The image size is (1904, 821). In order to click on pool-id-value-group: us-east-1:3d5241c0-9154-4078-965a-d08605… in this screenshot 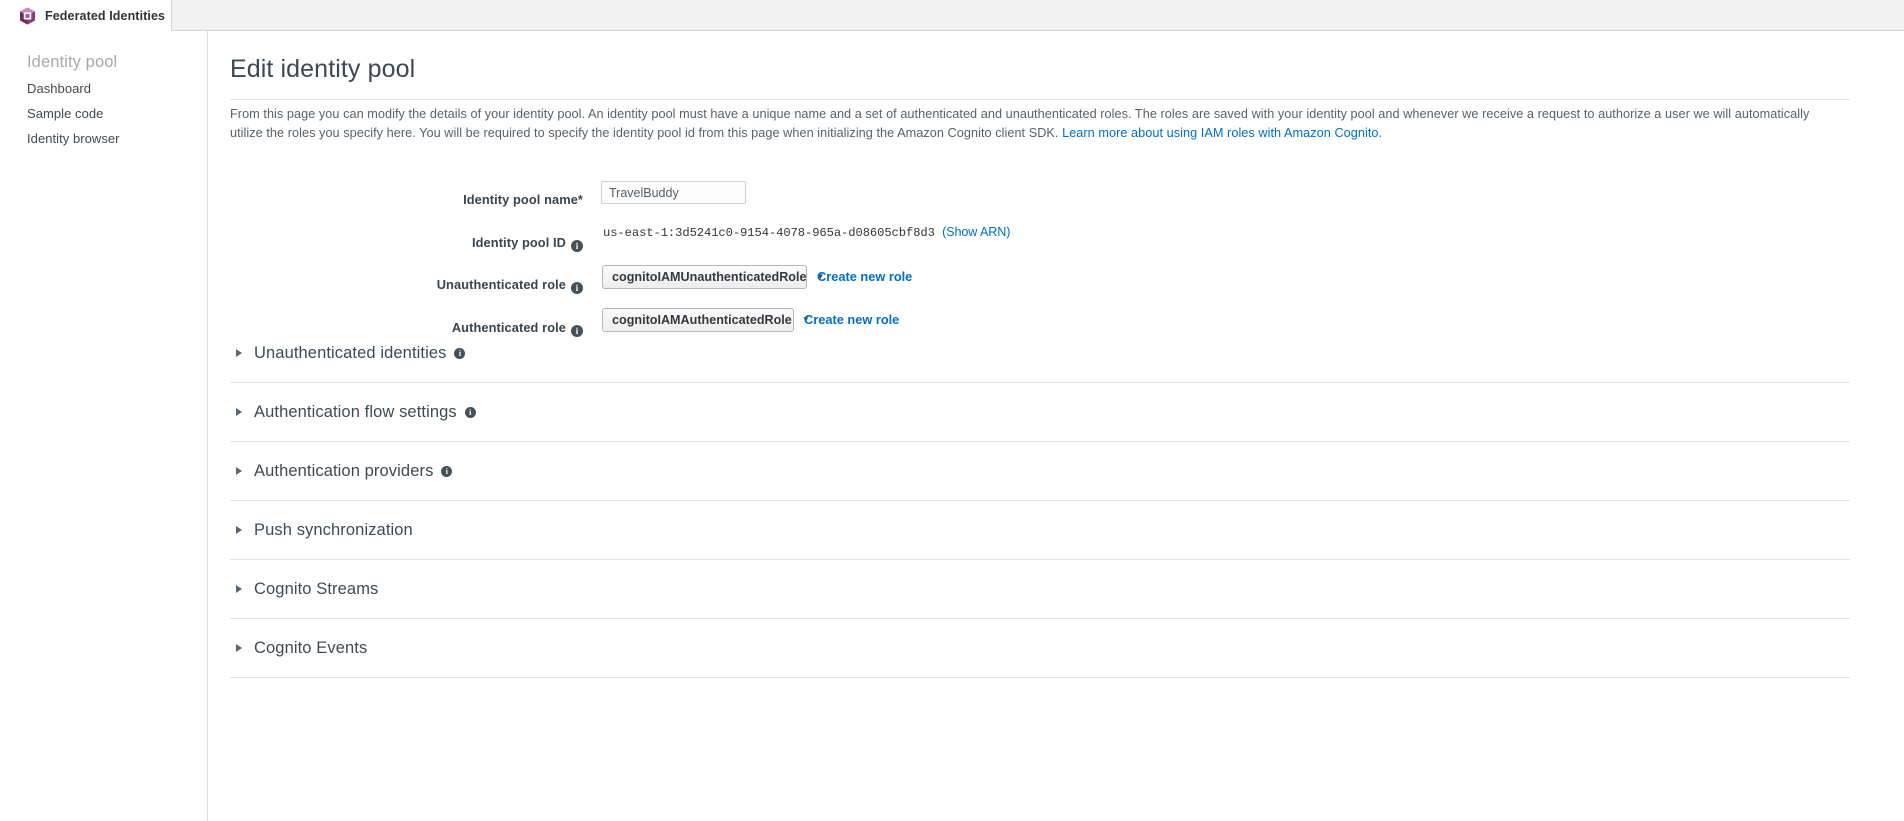, I will do `click(806, 232)`.